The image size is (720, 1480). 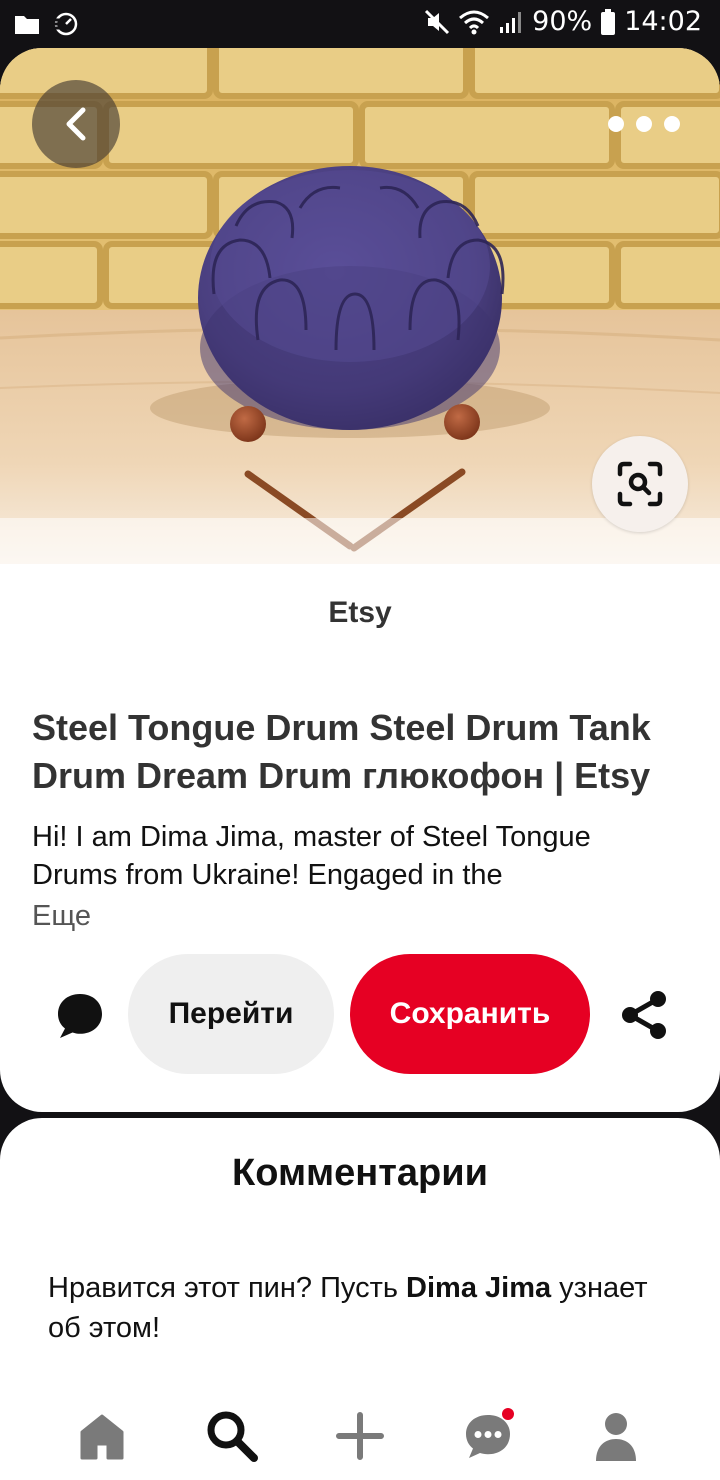 I want to click on folder-icon, so click(x=27, y=25).